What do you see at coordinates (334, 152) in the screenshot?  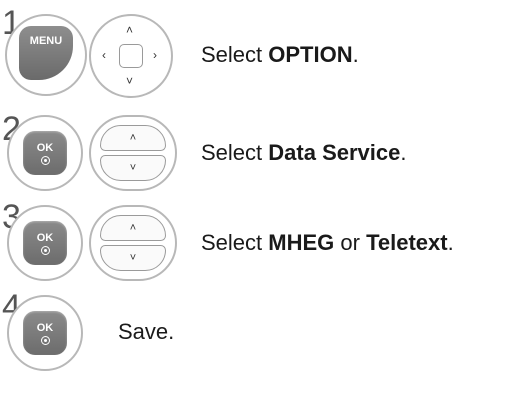 I see `instruction-target: Data Service` at bounding box center [334, 152].